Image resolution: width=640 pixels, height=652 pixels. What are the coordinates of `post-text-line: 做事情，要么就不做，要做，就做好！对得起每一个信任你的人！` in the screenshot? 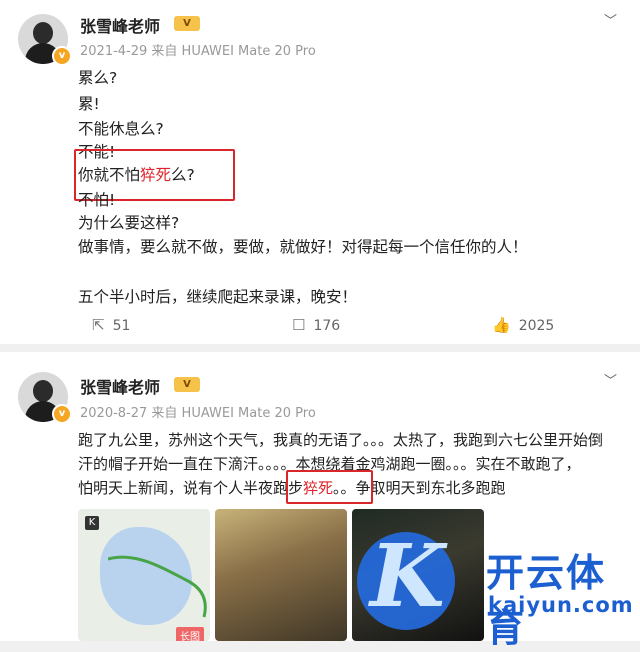 It's located at (303, 247).